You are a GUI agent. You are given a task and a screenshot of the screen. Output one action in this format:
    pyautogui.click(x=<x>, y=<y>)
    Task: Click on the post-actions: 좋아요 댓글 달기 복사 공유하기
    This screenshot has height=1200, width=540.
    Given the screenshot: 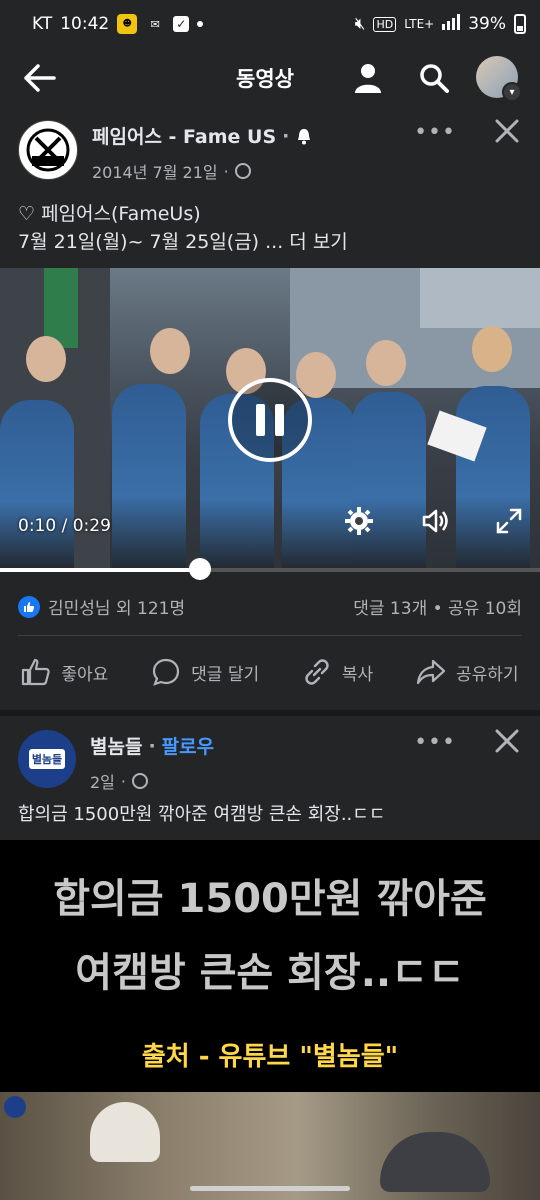 What is the action you would take?
    pyautogui.click(x=270, y=672)
    